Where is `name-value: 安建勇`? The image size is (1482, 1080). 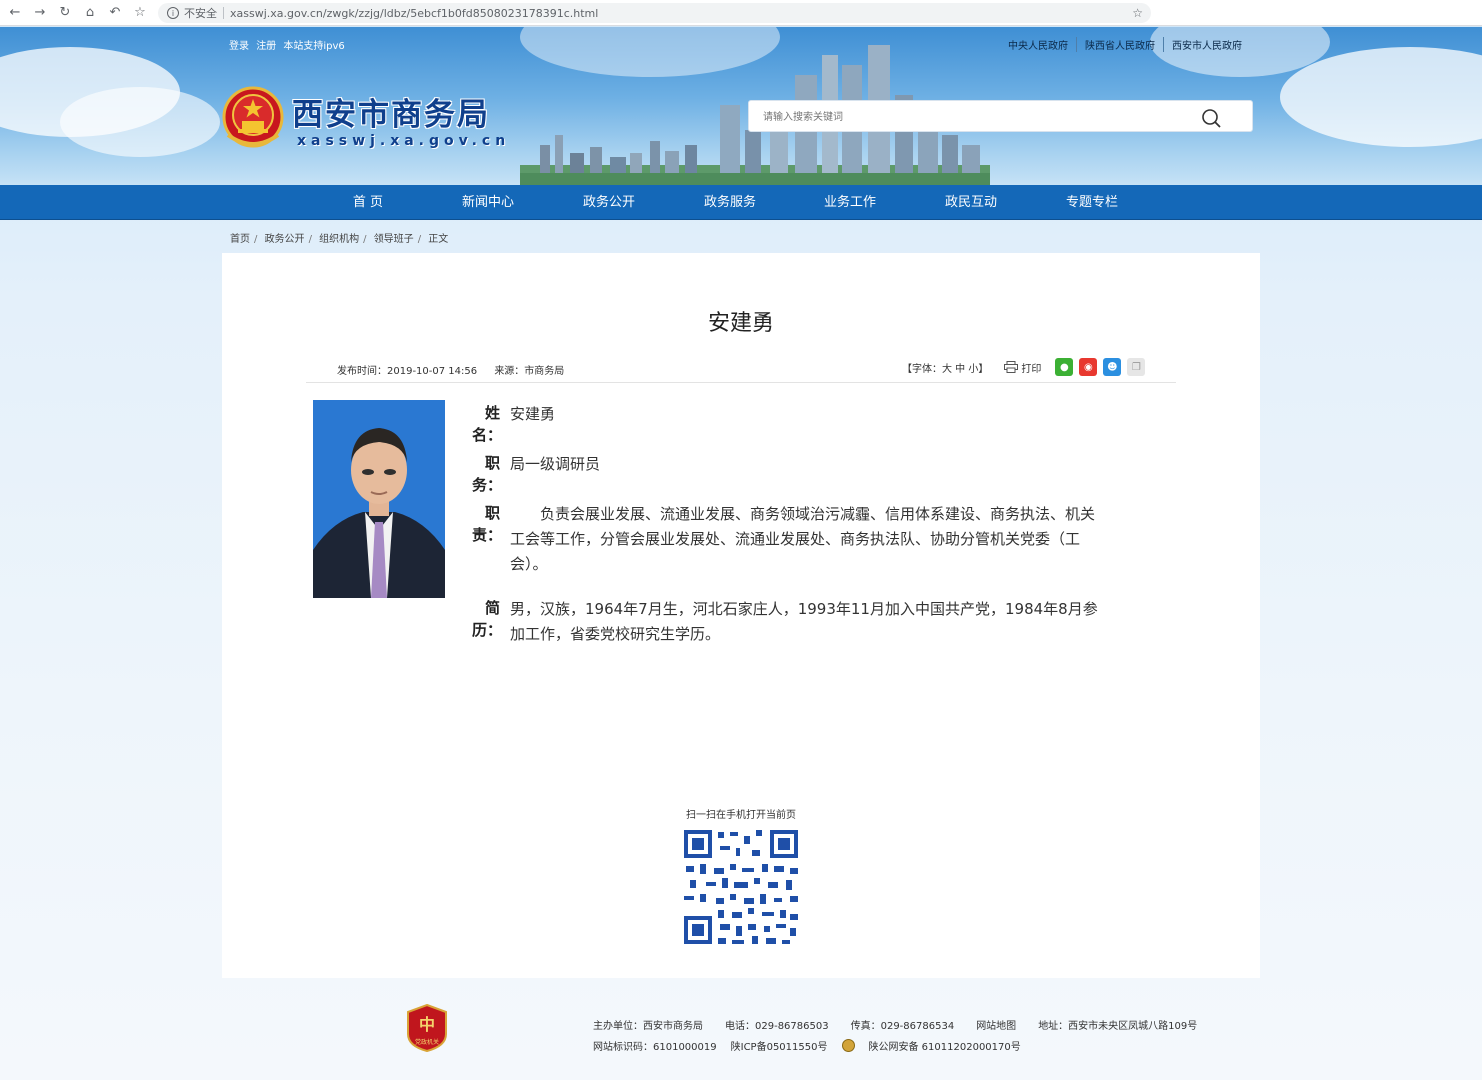
name-value: 安建勇 is located at coordinates (533, 414).